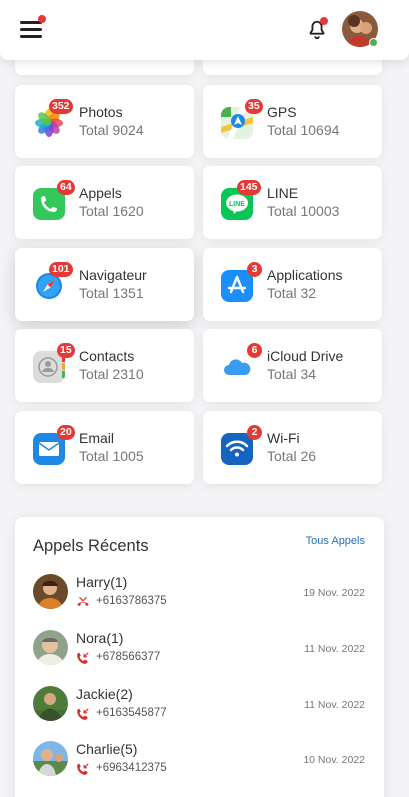 The width and height of the screenshot is (409, 797). Describe the element at coordinates (66, 432) in the screenshot. I see `count-badge: 20` at that location.